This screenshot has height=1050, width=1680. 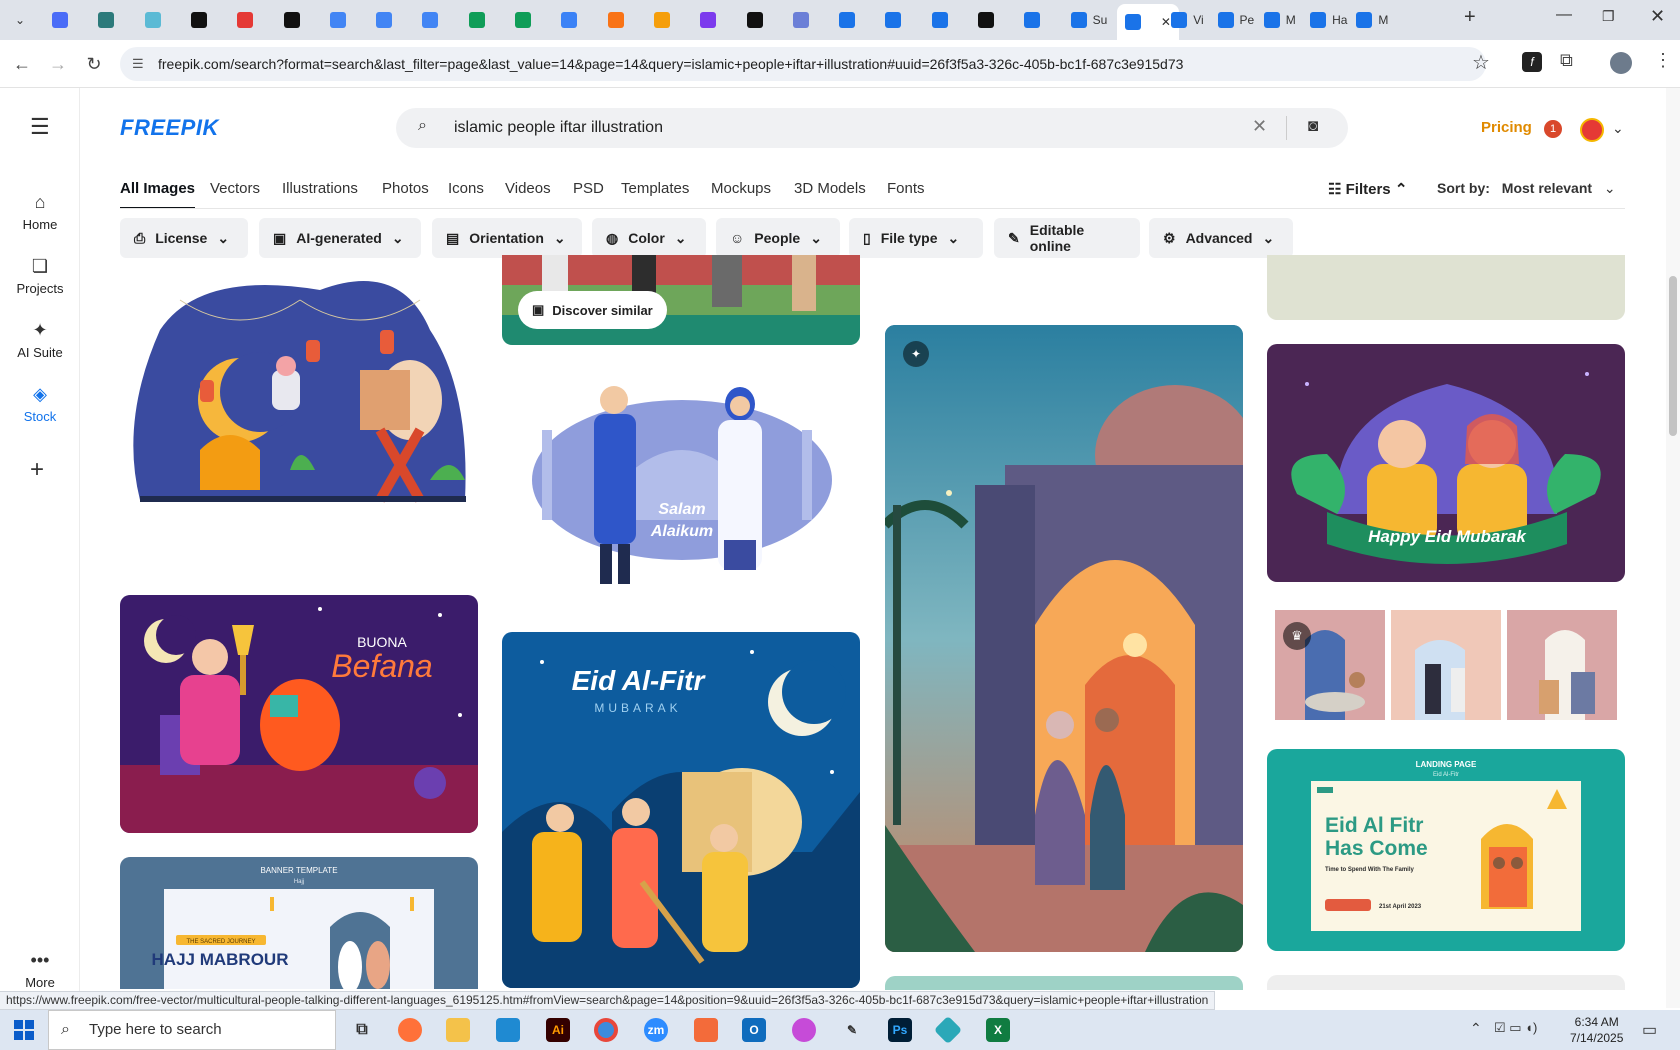 I want to click on sidebar-item-ai-suite: ✦ AI Suite, so click(x=40, y=340).